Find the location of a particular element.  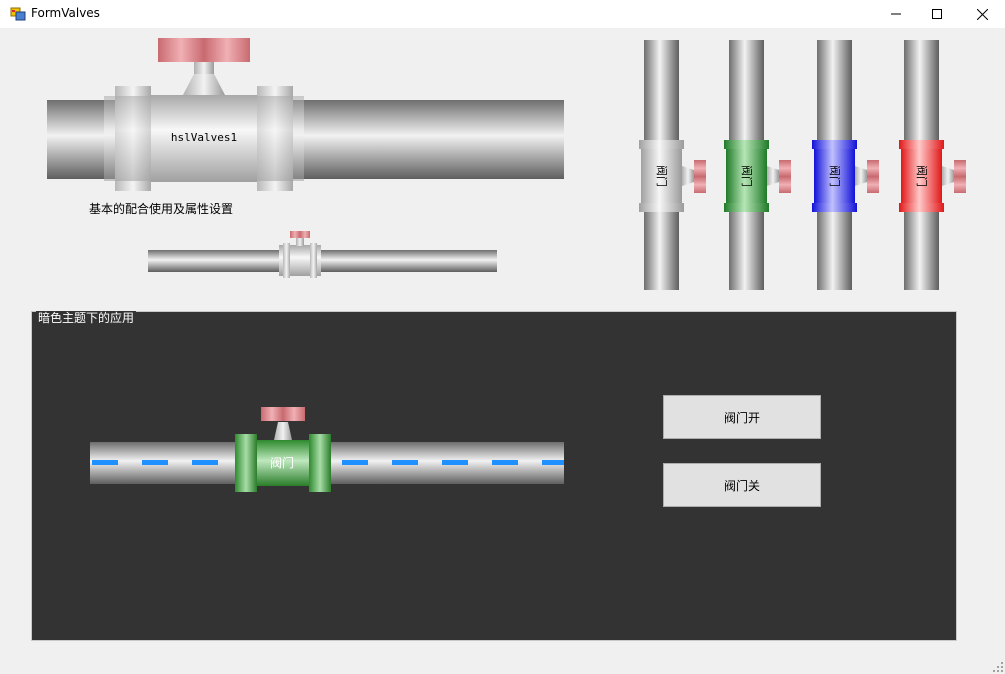

vertical-valve-blue is located at coordinates (845, 165).